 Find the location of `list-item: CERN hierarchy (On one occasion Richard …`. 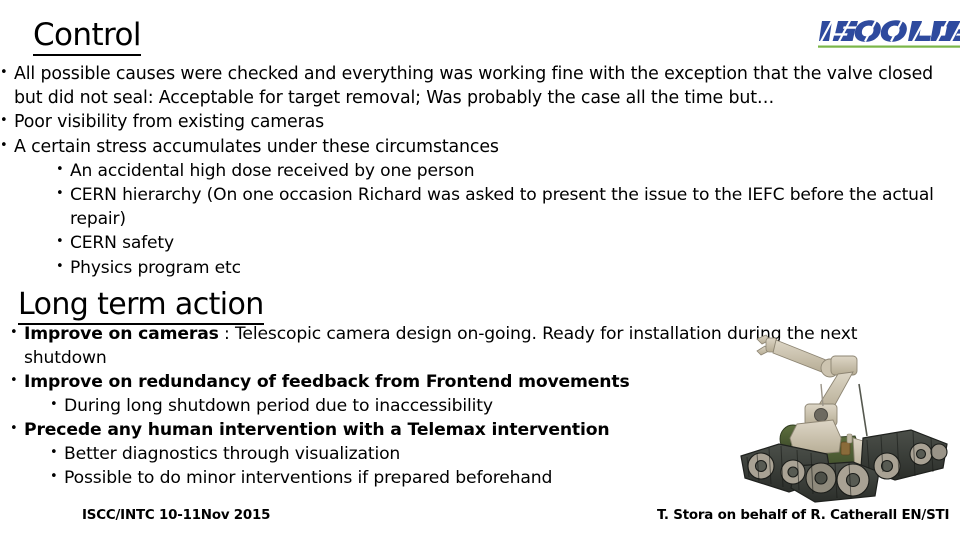

list-item: CERN hierarchy (On one occasion Richard … is located at coordinates (495, 206).